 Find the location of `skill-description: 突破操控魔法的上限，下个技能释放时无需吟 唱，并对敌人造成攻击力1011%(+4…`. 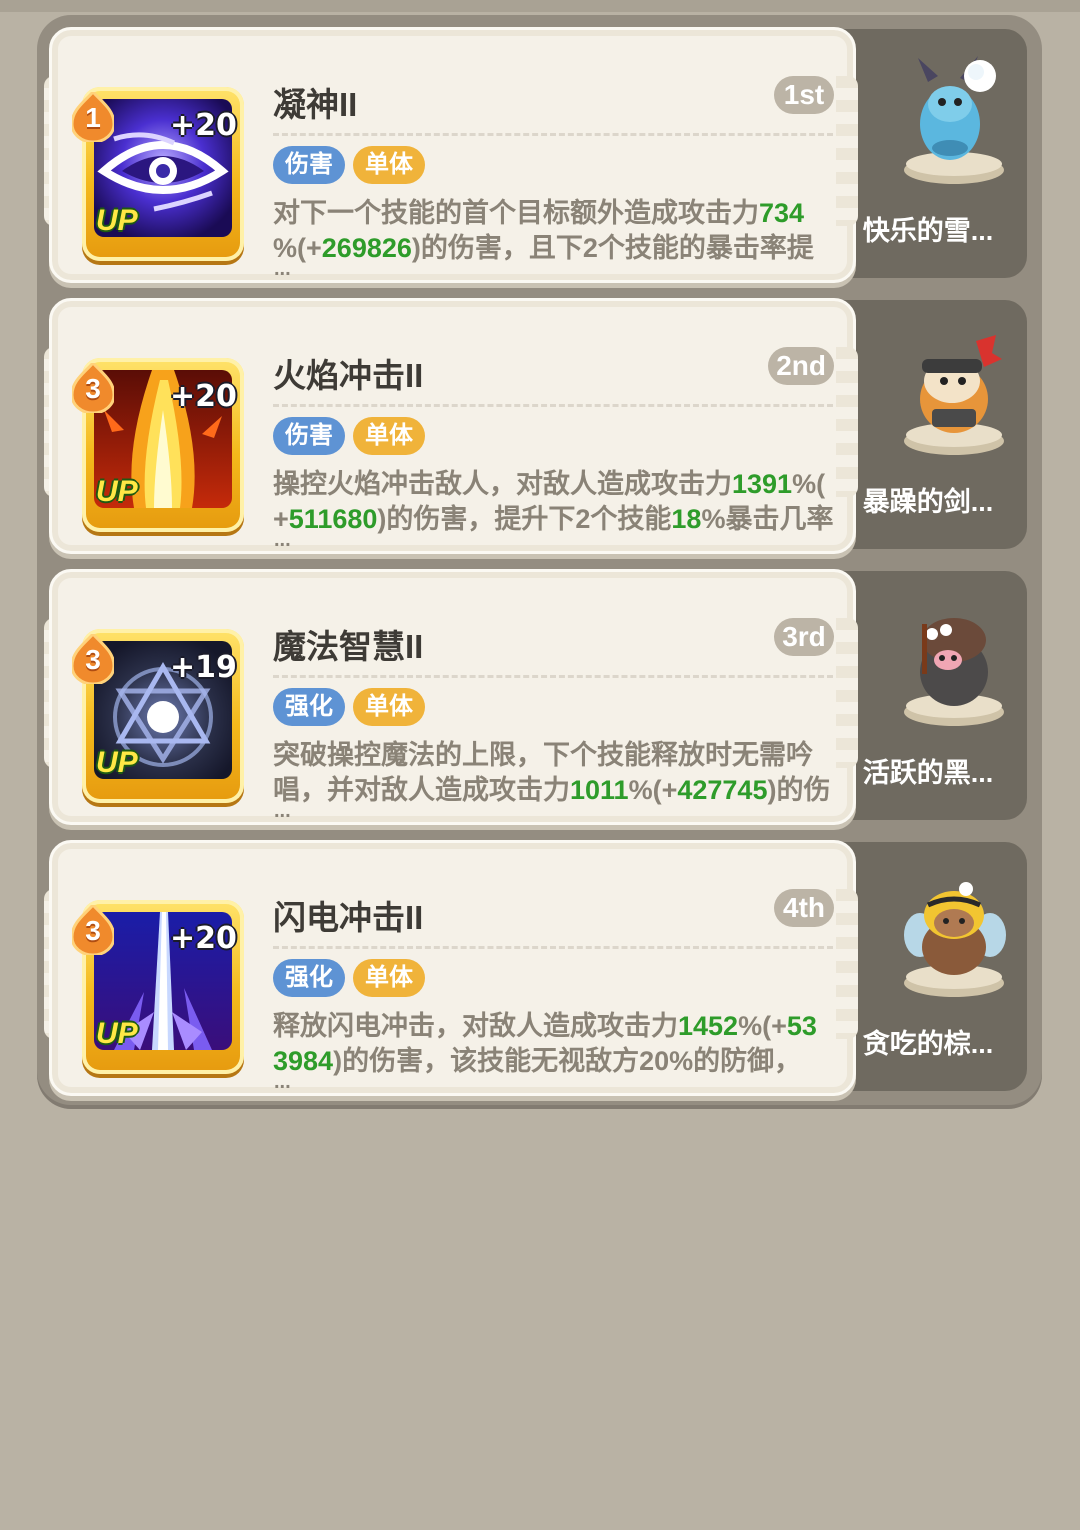

skill-description: 突破操控魔法的上限，下个技能释放时无需吟 唱，并对敌人造成攻击力1011%(+4… is located at coordinates (556, 773).